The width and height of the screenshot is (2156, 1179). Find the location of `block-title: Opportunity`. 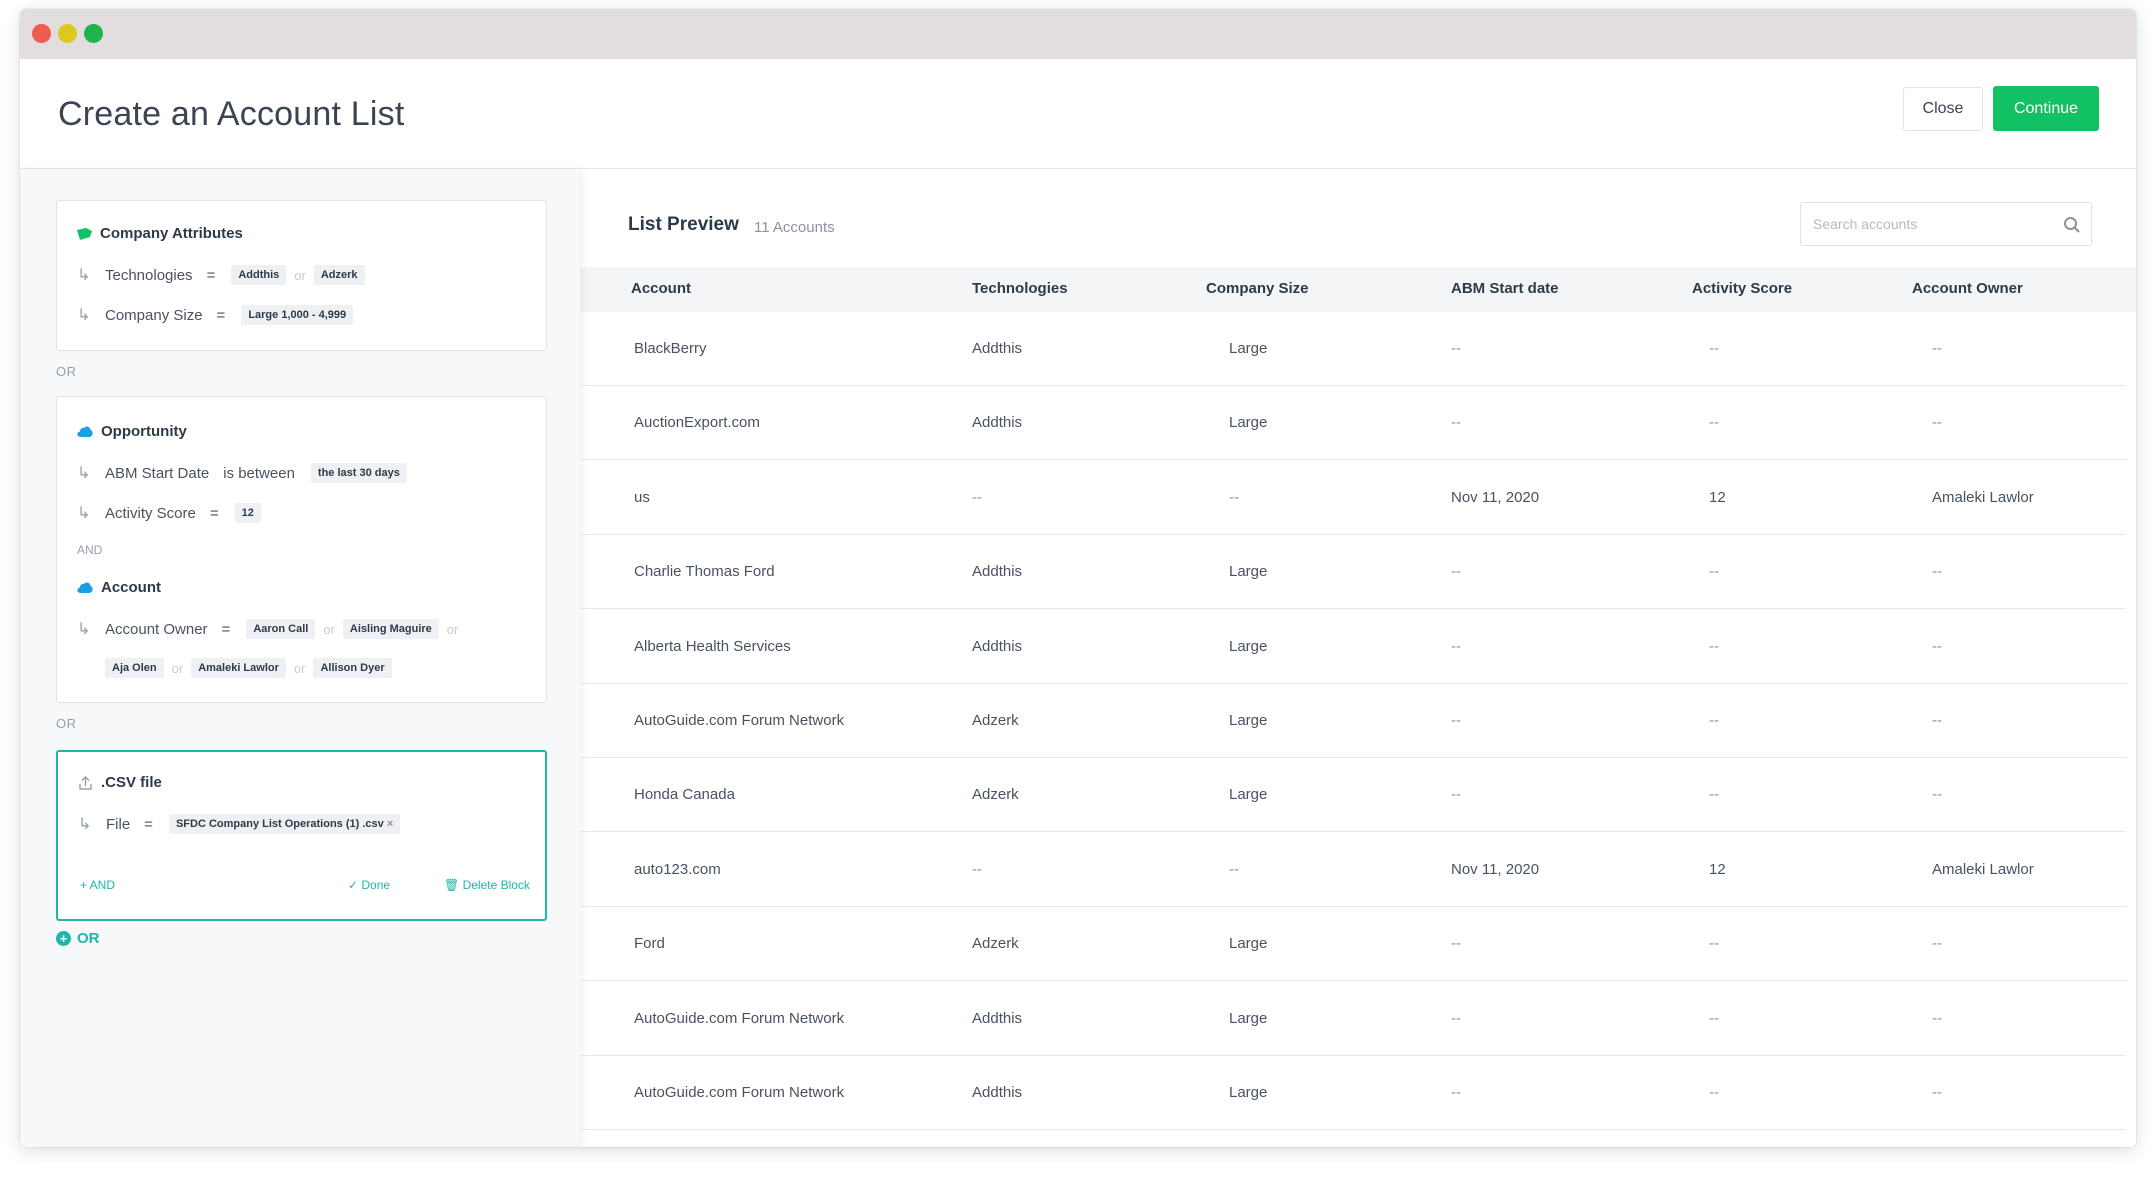

block-title: Opportunity is located at coordinates (132, 431).